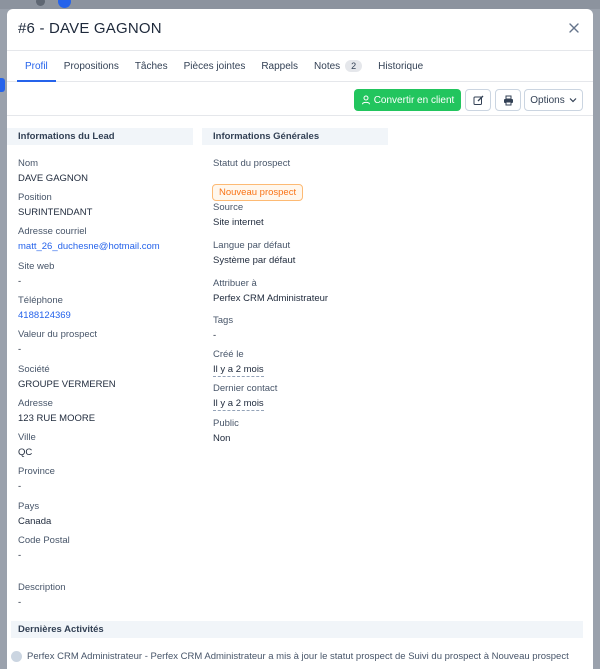 This screenshot has width=600, height=669. Describe the element at coordinates (214, 66) in the screenshot. I see `tab-label: Pièces jointes` at that location.